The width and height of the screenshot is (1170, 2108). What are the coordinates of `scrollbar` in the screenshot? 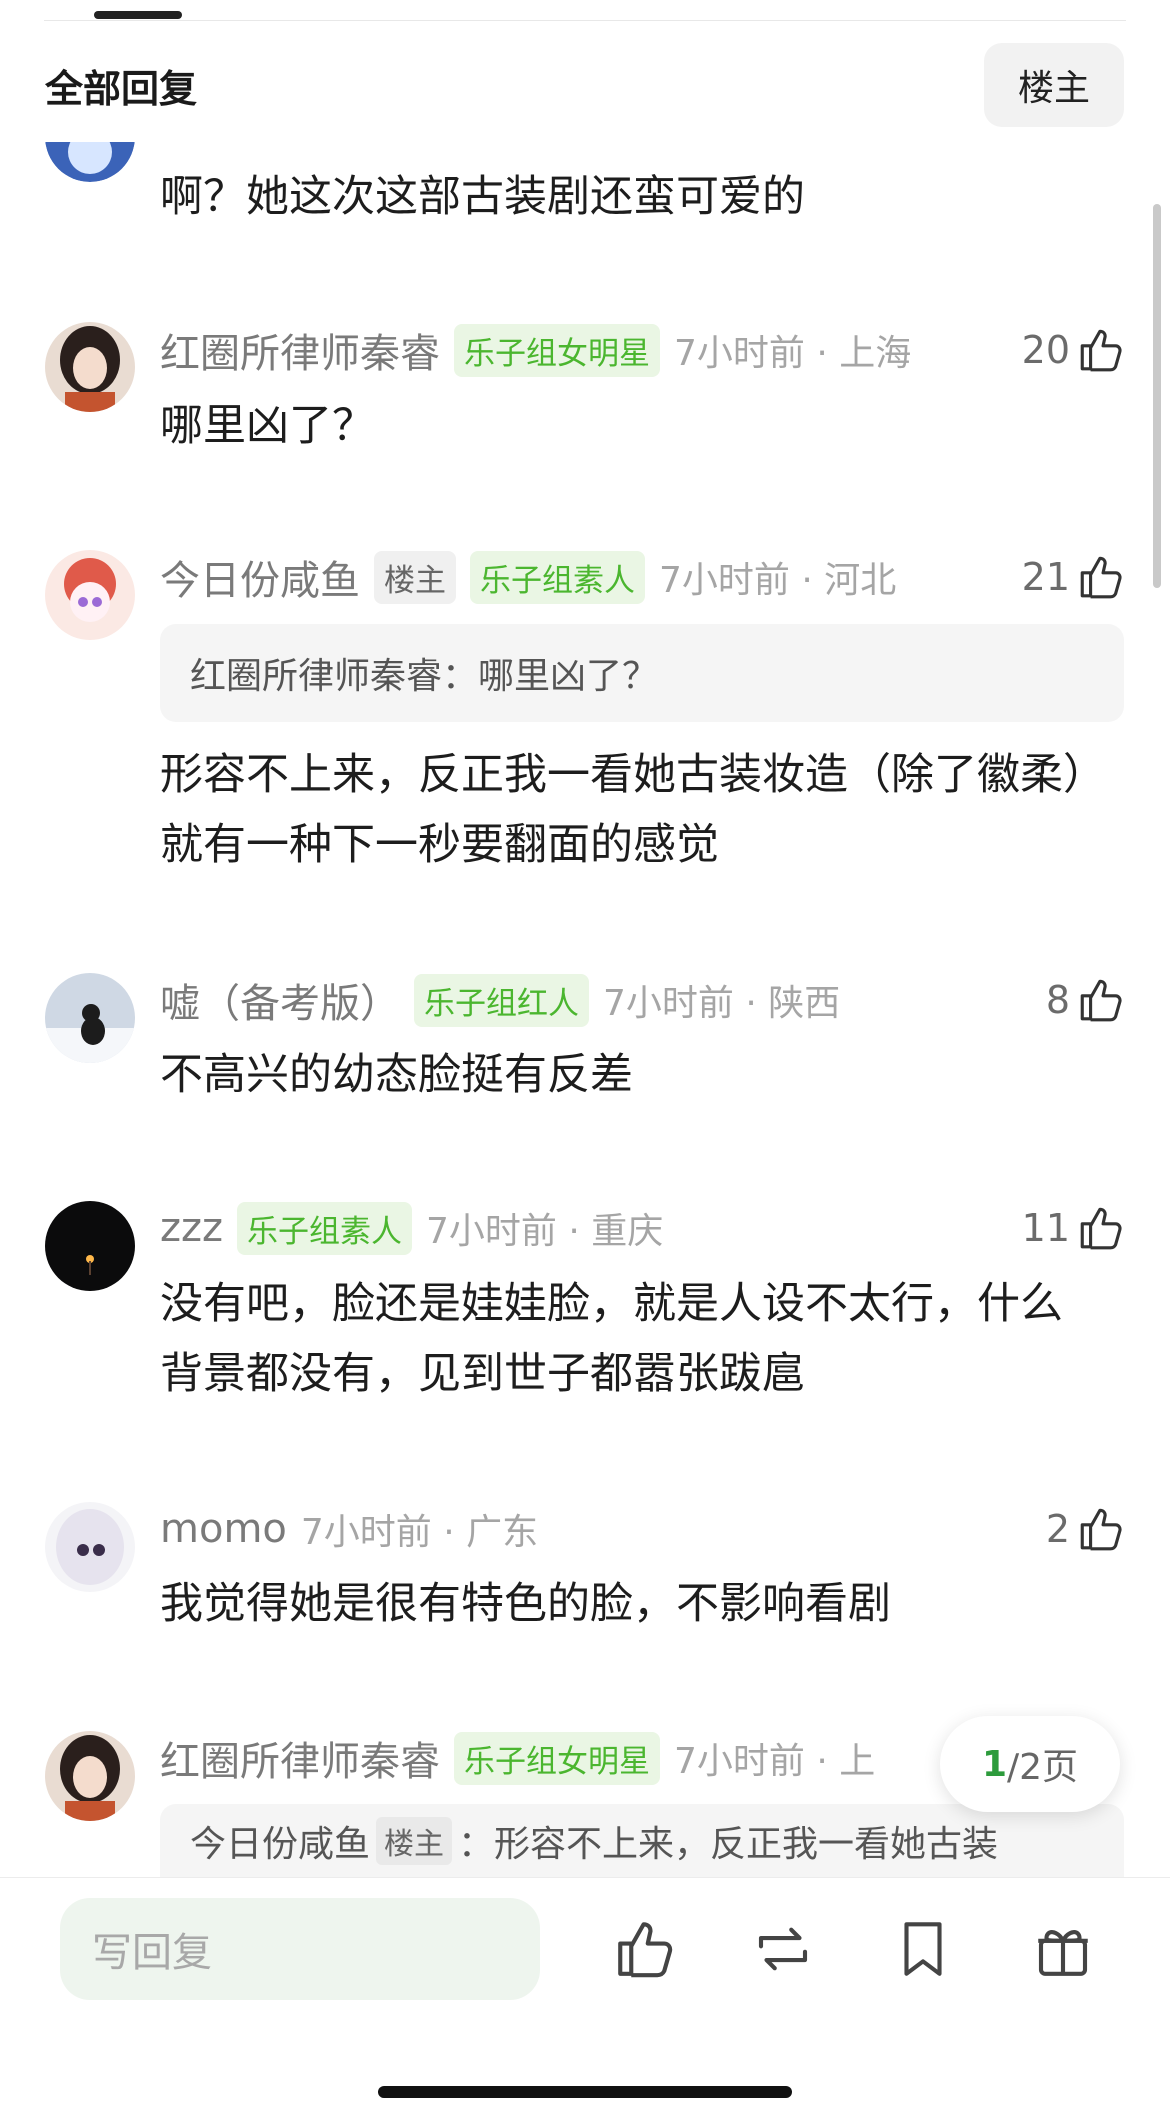 It's located at (1157, 396).